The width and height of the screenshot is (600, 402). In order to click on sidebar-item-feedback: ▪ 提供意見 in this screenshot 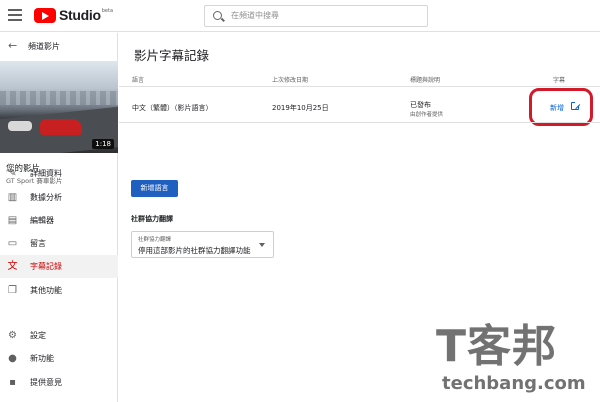, I will do `click(59, 382)`.